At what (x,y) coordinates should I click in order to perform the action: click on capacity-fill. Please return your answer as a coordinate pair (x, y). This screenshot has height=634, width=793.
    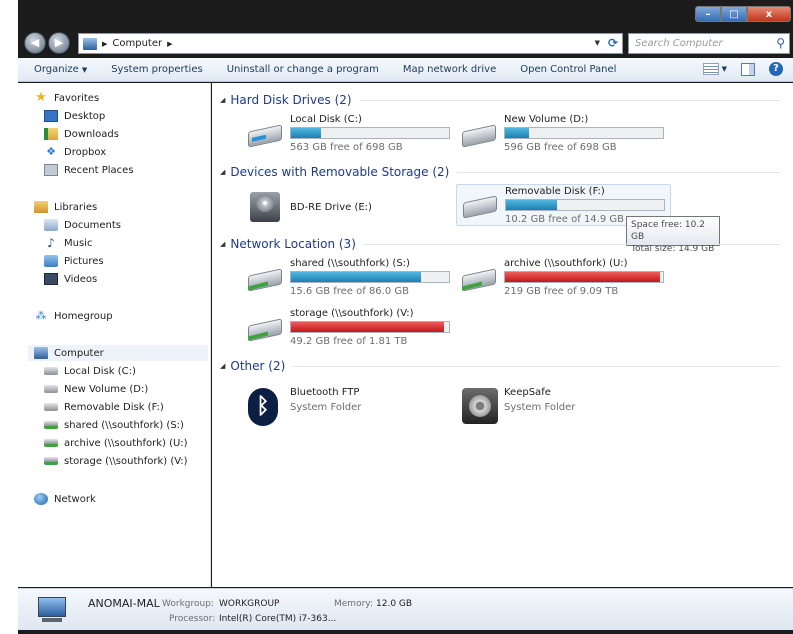
    Looking at the image, I should click on (306, 133).